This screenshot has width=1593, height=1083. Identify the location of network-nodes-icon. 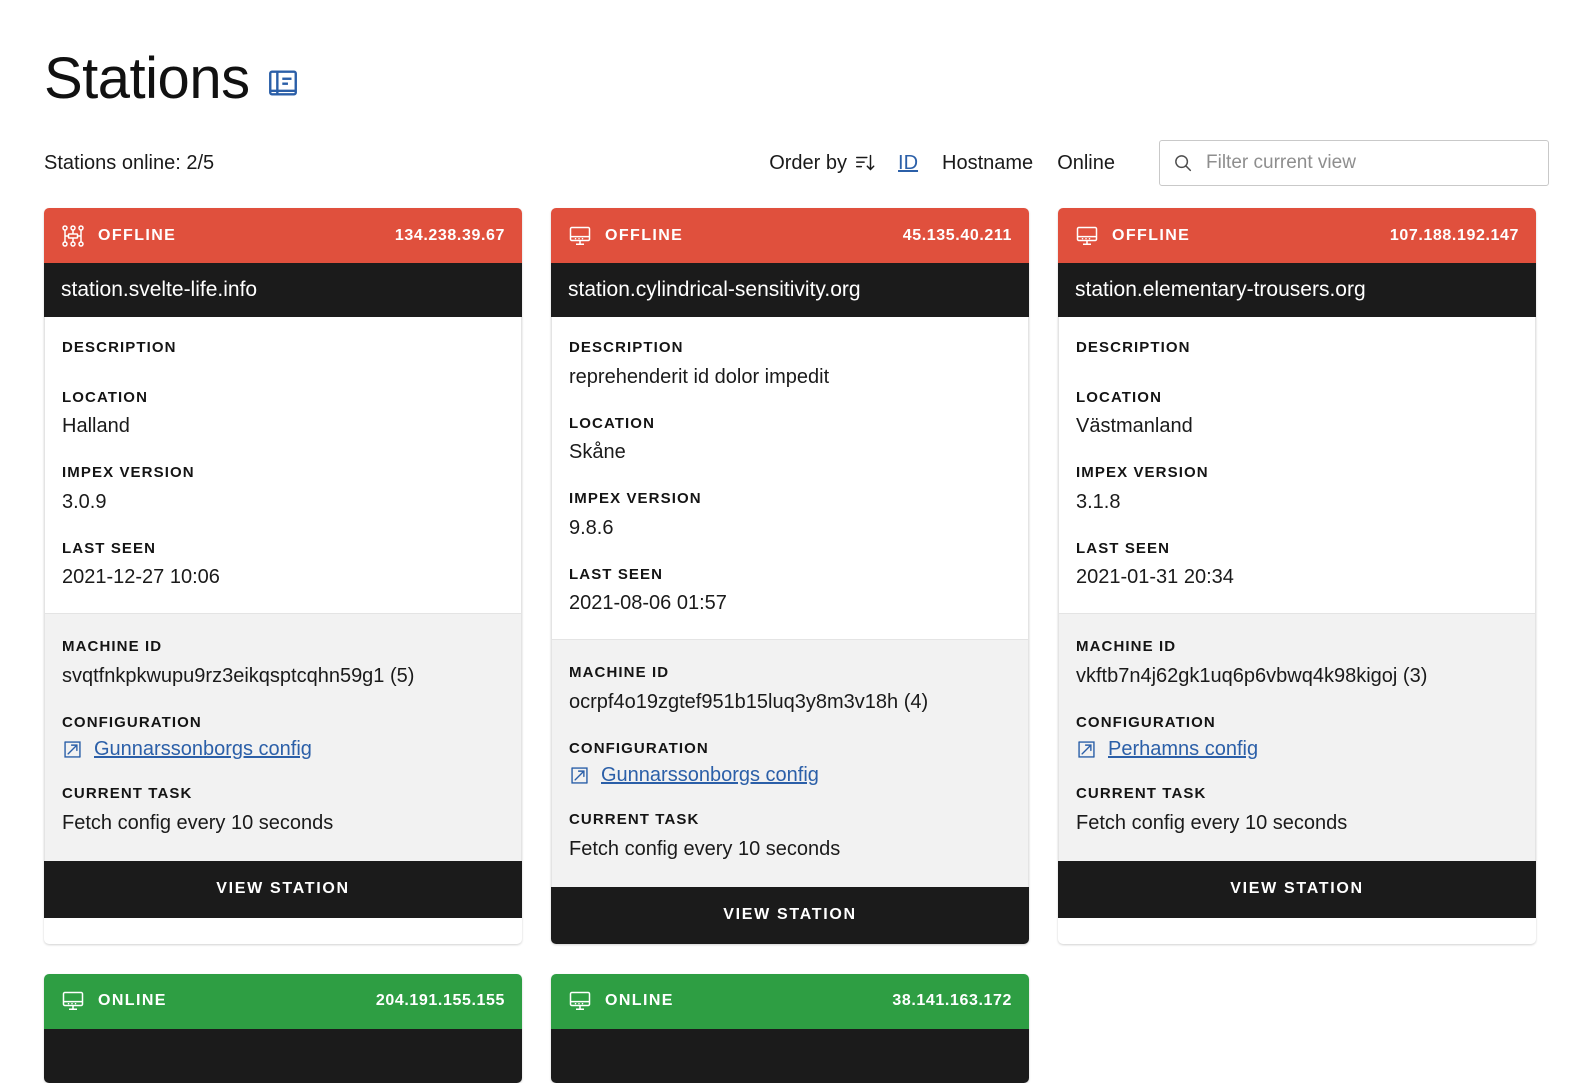
(73, 236).